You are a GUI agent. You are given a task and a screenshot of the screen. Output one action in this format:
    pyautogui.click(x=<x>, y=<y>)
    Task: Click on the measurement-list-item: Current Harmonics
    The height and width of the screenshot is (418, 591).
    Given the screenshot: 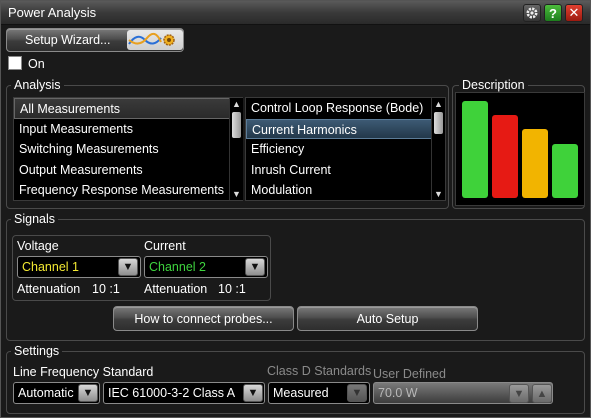 What is the action you would take?
    pyautogui.click(x=345, y=128)
    